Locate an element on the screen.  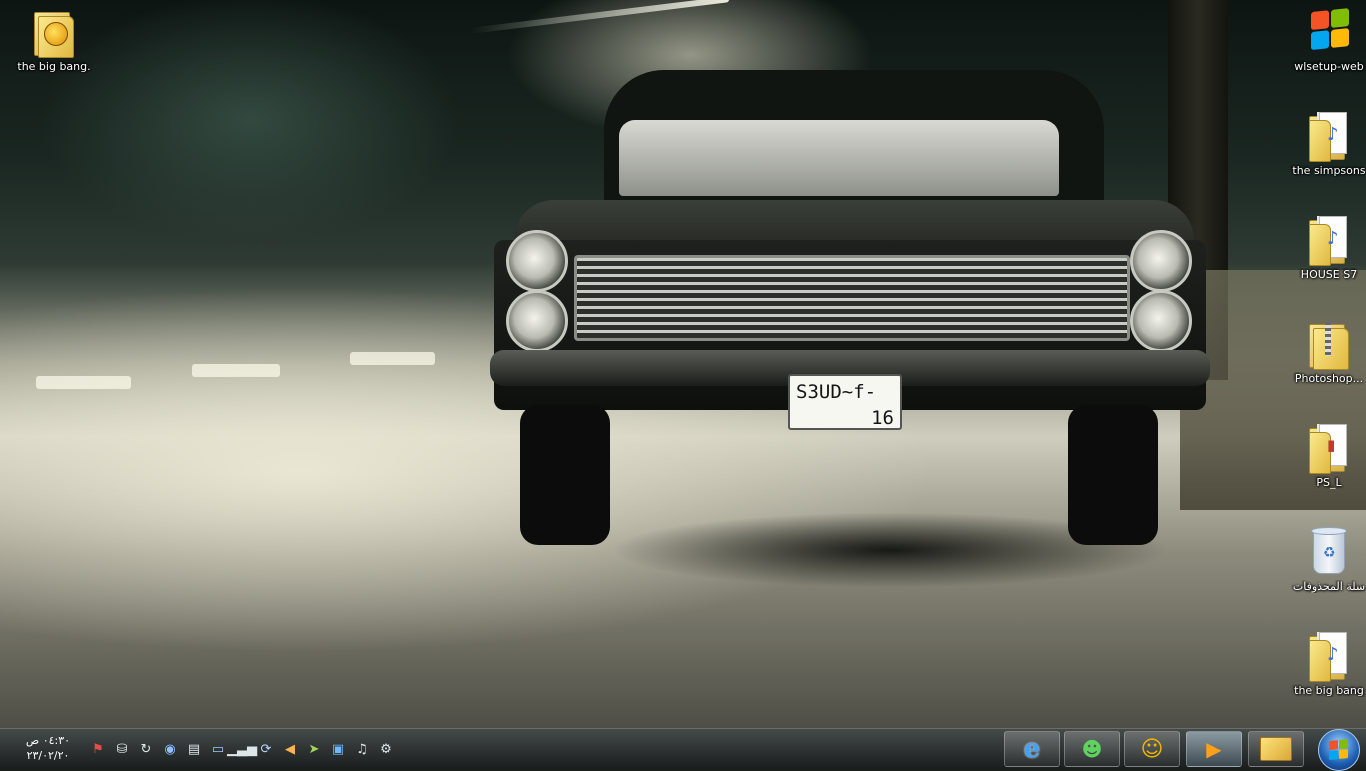
desktop-icon-the-big-bang-dot: the big bang. is located at coordinates (54, 39).